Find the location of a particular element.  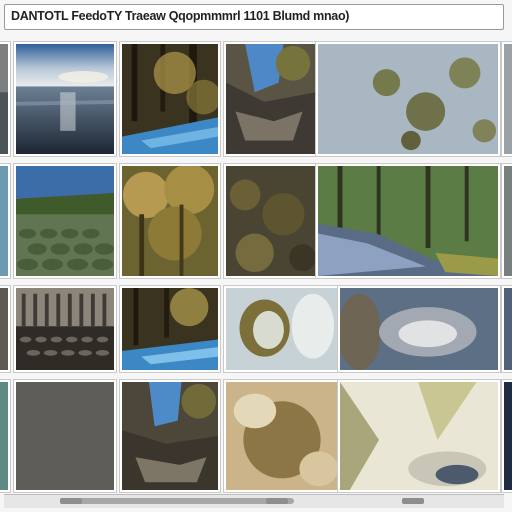

thumbnail-stone-columns is located at coordinates (65, 329).